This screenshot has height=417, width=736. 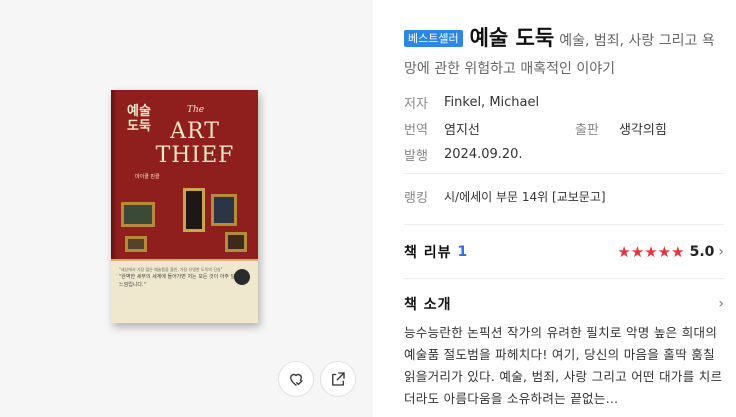 What do you see at coordinates (512, 38) in the screenshot?
I see `book-title: 예술 도둑` at bounding box center [512, 38].